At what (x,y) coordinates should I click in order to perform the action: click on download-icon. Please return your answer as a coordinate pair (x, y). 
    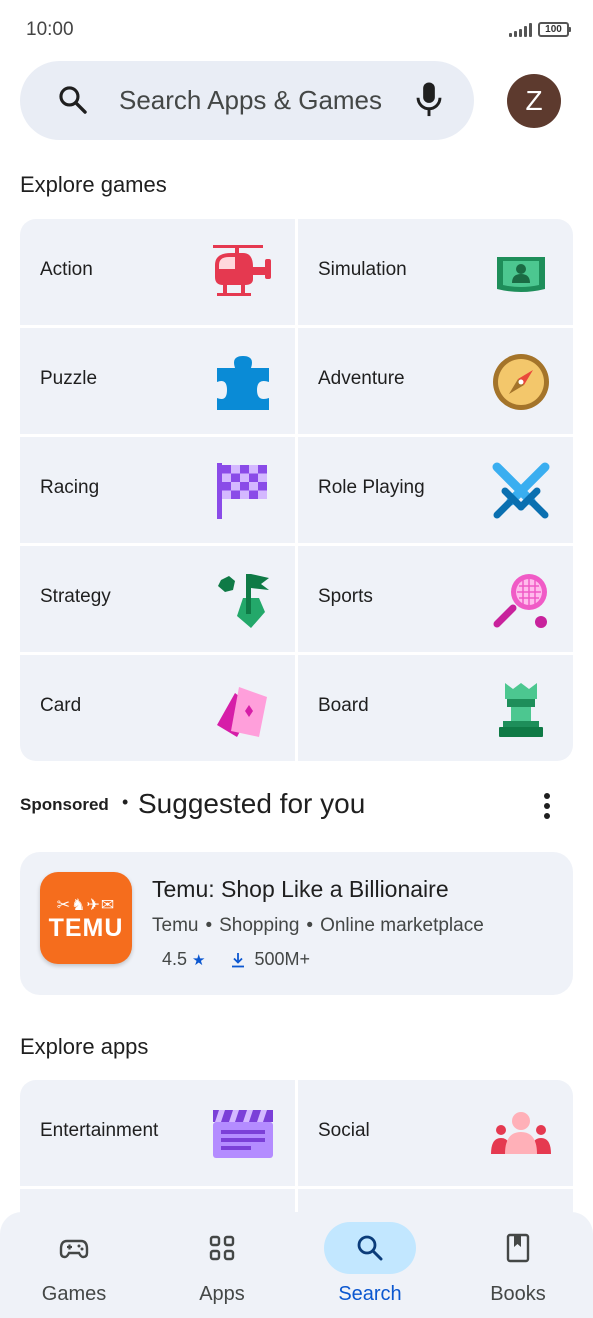
    Looking at the image, I should click on (238, 959).